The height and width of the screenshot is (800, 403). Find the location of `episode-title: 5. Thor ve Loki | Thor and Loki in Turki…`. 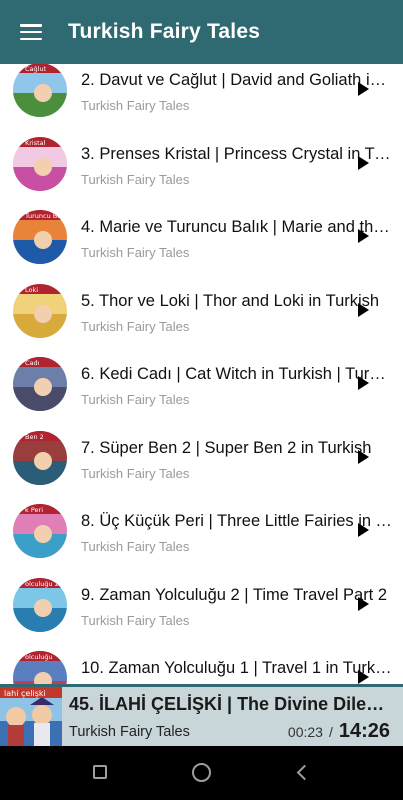

episode-title: 5. Thor ve Loki | Thor and Loki in Turki… is located at coordinates (230, 300).